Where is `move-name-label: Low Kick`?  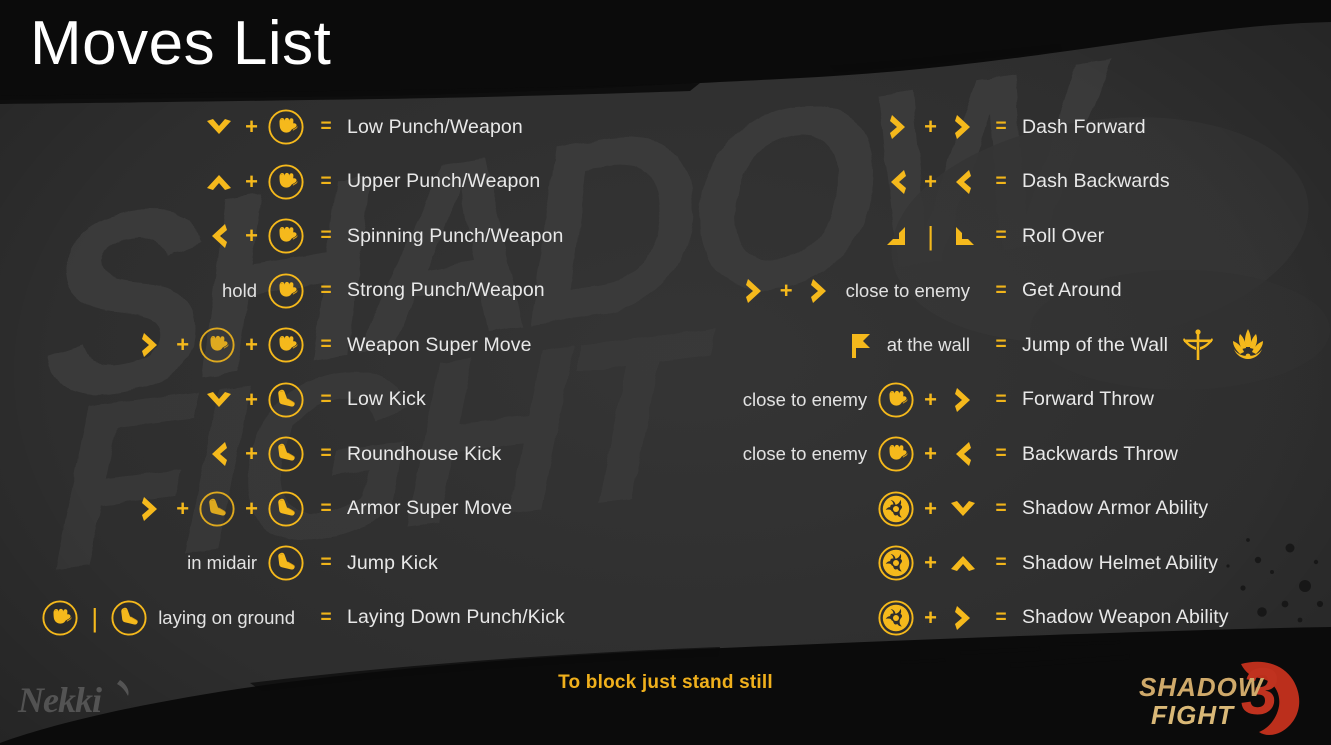
move-name-label: Low Kick is located at coordinates (386, 399).